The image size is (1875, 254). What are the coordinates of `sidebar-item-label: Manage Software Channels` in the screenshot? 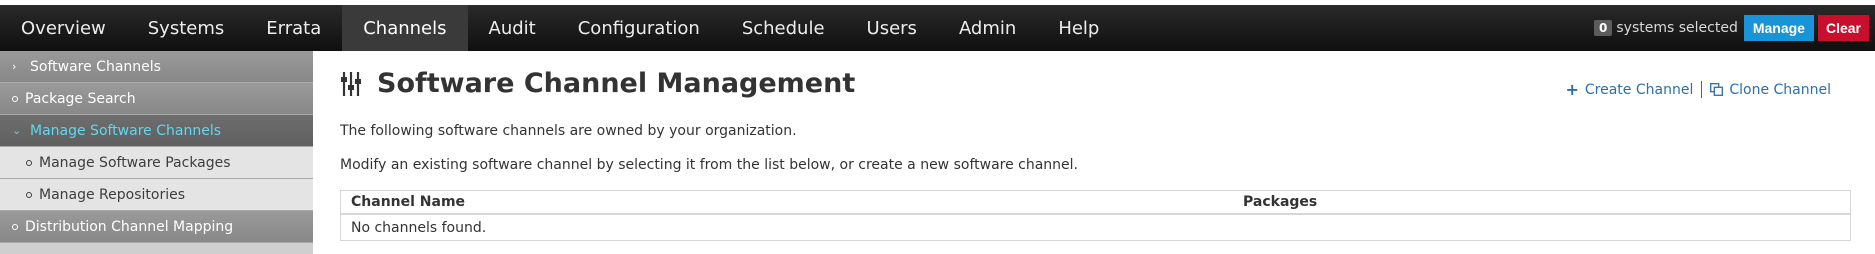 It's located at (125, 130).